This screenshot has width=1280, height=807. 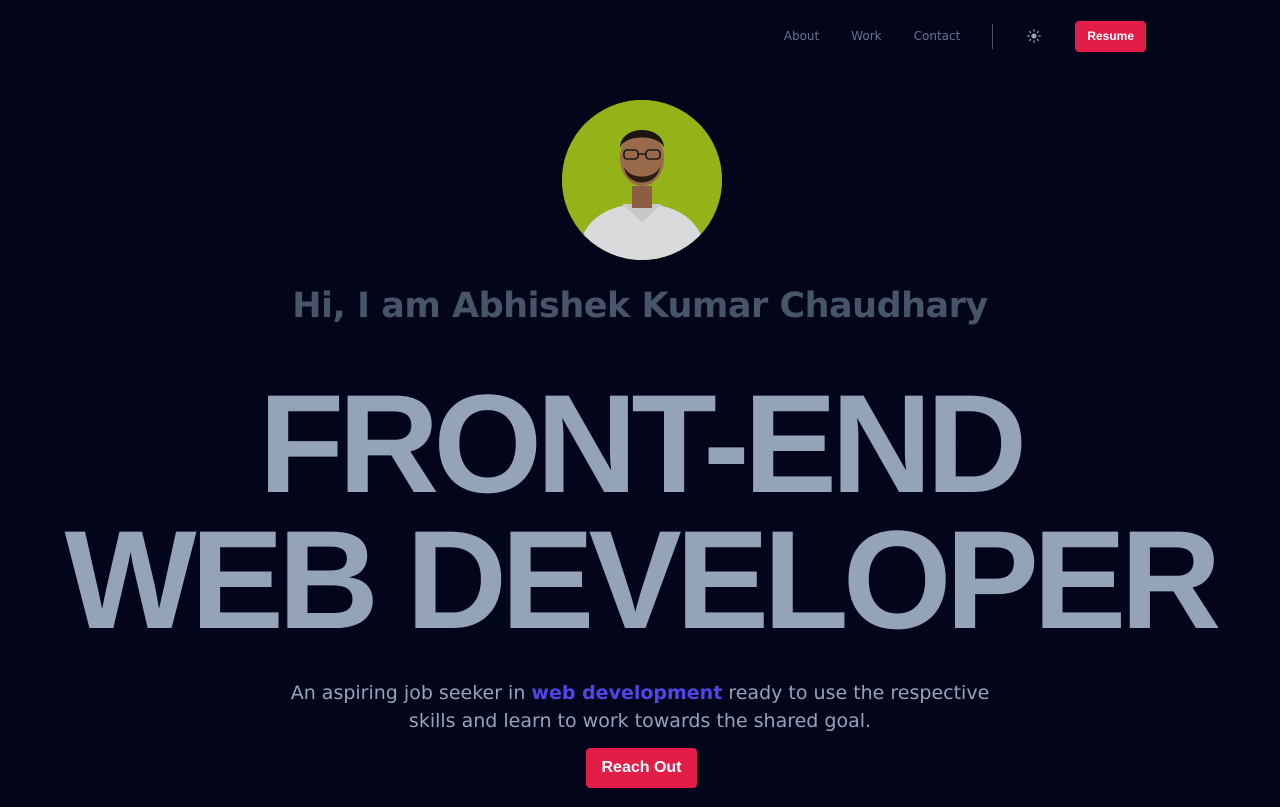 What do you see at coordinates (643, 443) in the screenshot?
I see `hero-title-line-1: FRONT-END` at bounding box center [643, 443].